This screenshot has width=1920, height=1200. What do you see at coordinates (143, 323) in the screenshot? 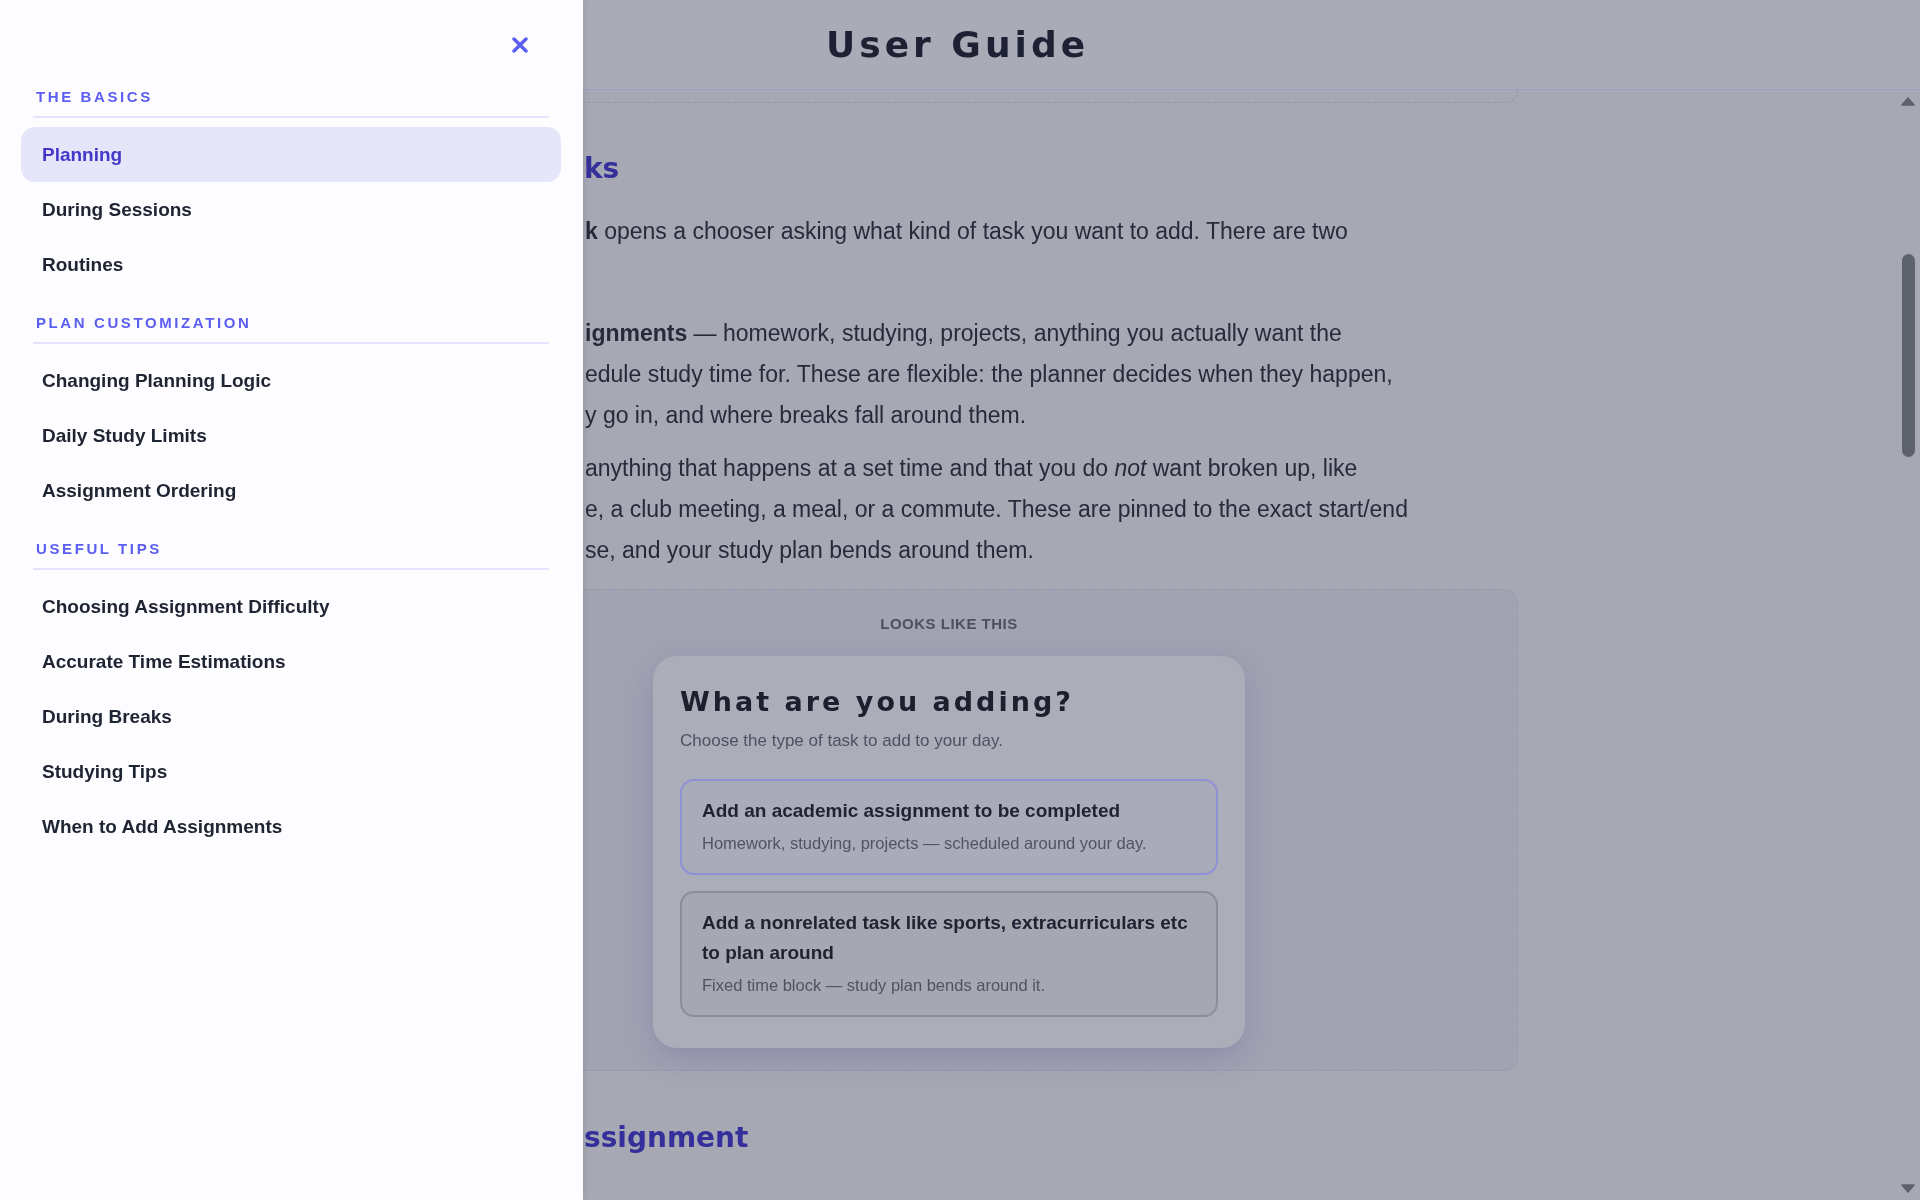
I see `section-label: PLAN CUSTOMIZATION` at bounding box center [143, 323].